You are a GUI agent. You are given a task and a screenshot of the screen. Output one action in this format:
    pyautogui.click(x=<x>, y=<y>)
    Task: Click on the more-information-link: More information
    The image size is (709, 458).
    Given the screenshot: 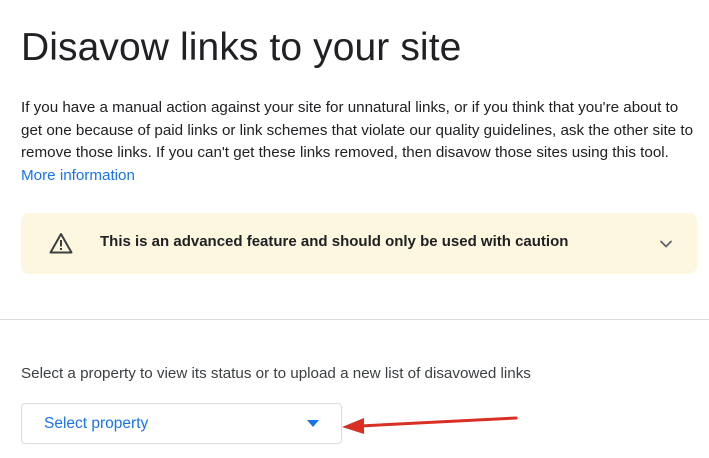 What is the action you would take?
    pyautogui.click(x=78, y=175)
    